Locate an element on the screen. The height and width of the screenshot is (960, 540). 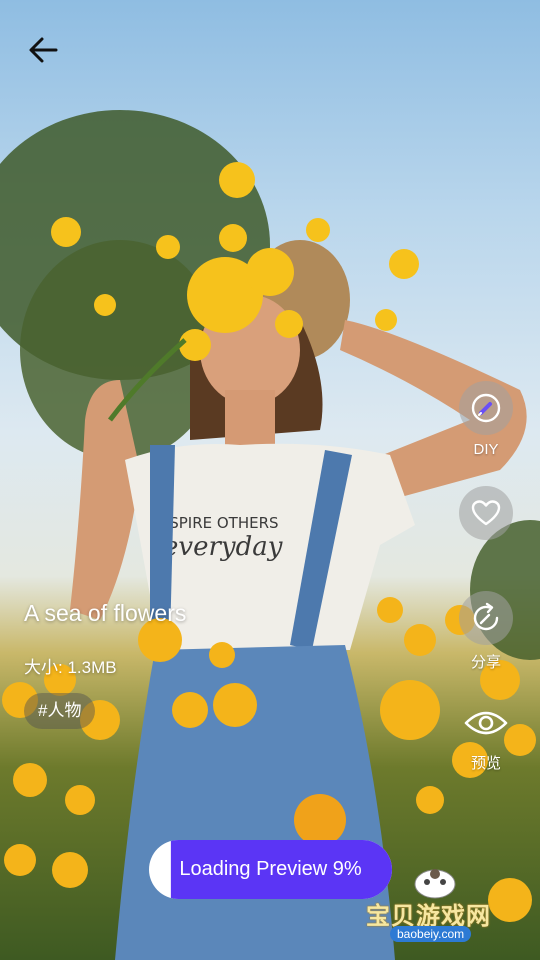
share-label: 分享 is located at coordinates (485, 662).